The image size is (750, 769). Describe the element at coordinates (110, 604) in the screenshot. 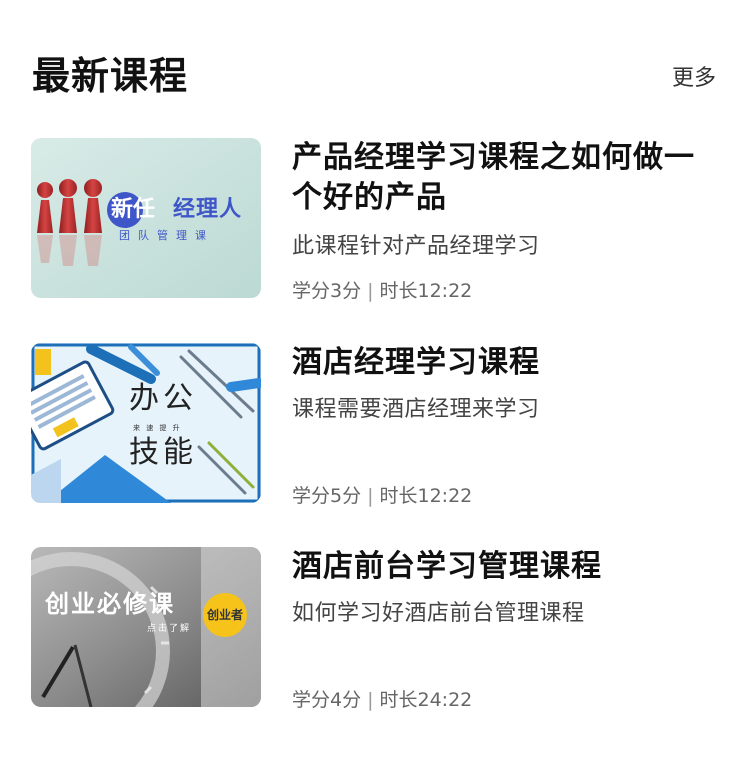

I see `thumb-headline: 创业必修课` at that location.